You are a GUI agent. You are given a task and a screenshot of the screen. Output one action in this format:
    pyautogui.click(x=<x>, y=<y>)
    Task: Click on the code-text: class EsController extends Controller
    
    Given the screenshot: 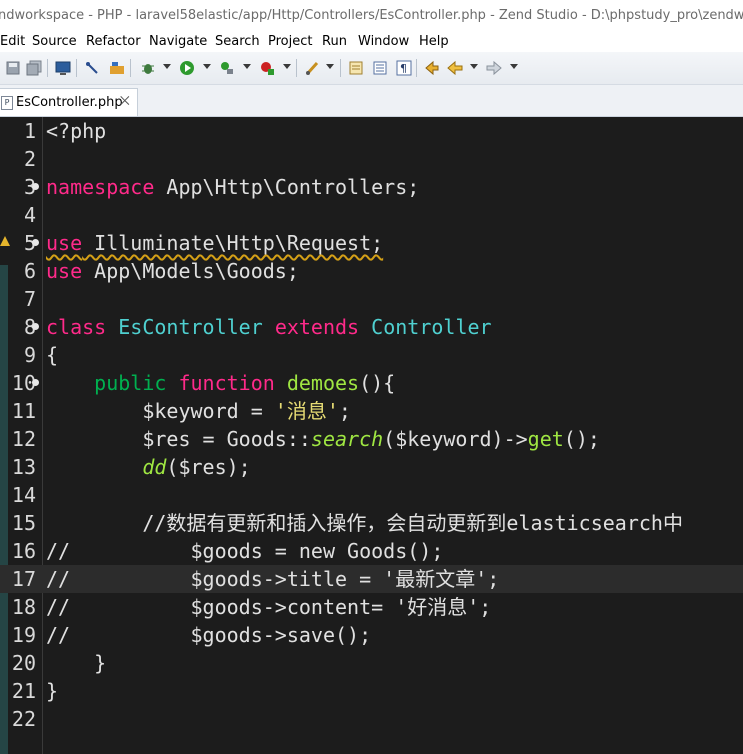 What is the action you would take?
    pyautogui.click(x=269, y=327)
    